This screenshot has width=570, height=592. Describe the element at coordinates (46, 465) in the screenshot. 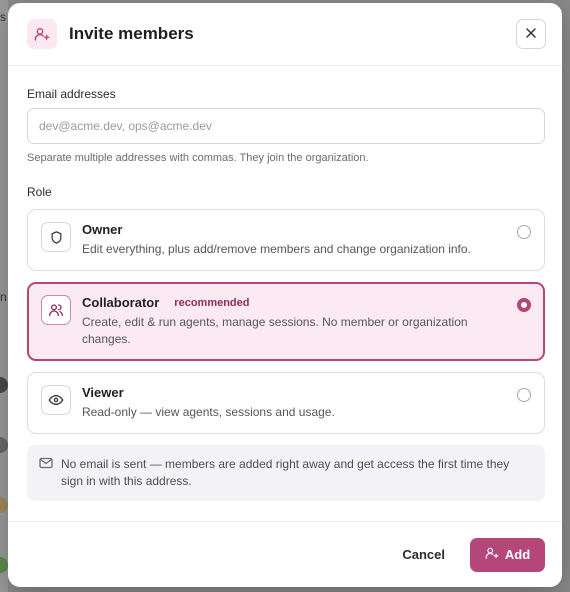

I see `mail-icon` at that location.